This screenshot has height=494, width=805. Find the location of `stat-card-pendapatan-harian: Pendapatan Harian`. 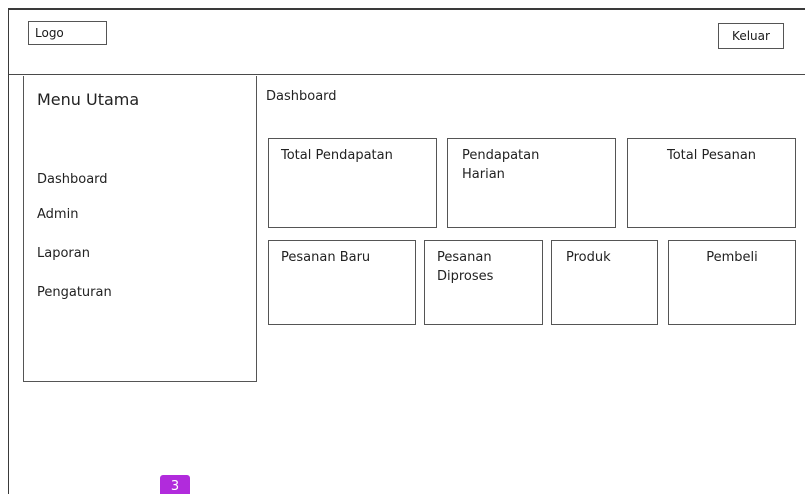

stat-card-pendapatan-harian: Pendapatan Harian is located at coordinates (531, 183).